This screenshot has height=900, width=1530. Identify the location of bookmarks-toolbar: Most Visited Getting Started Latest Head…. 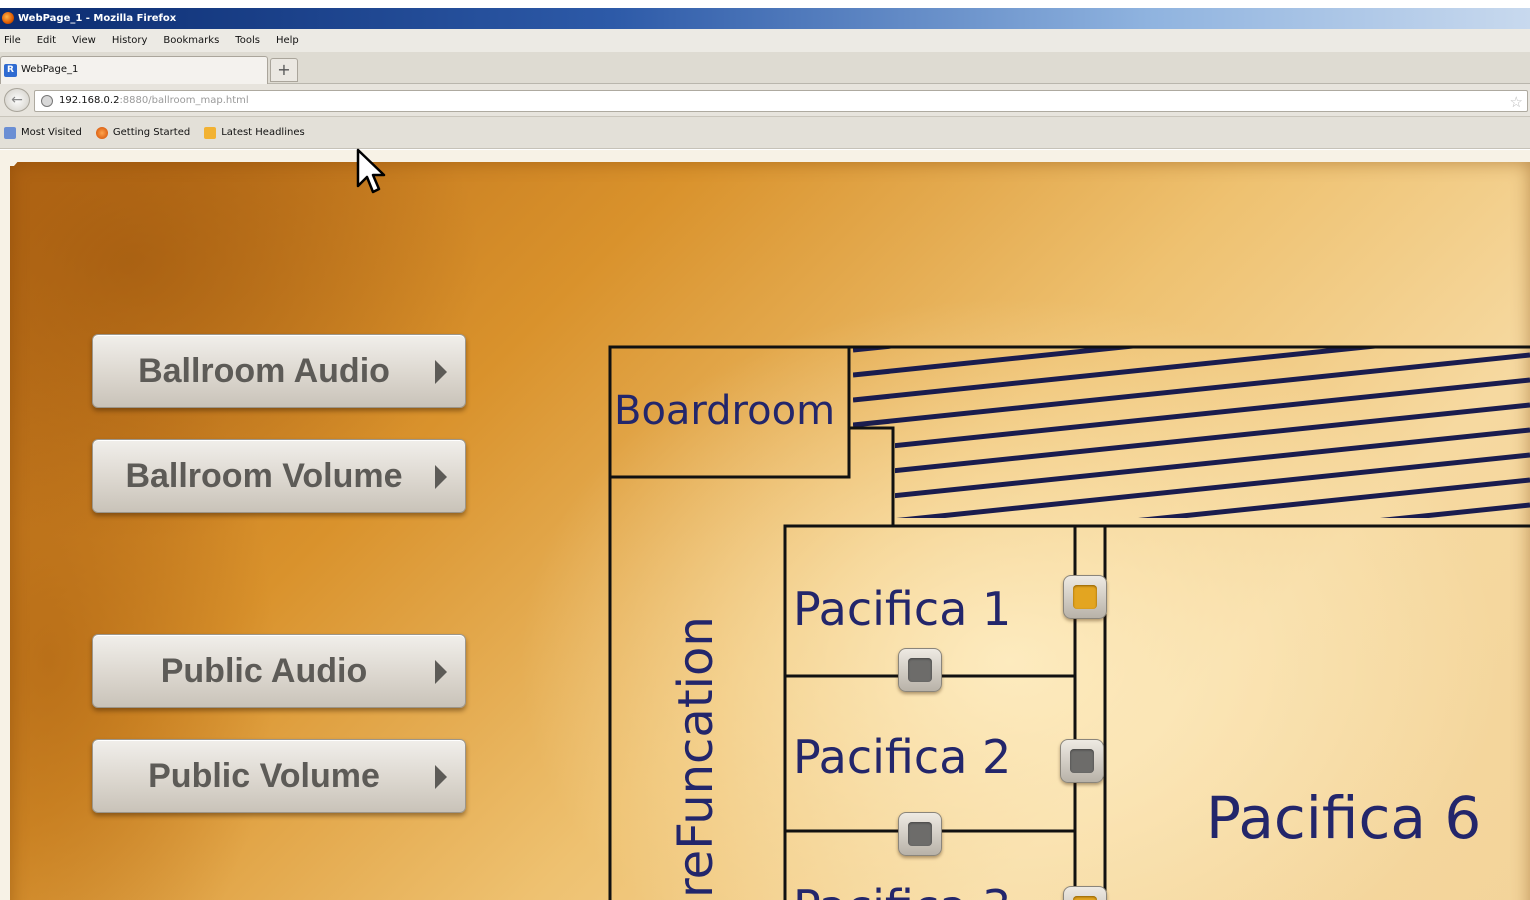
(765, 133).